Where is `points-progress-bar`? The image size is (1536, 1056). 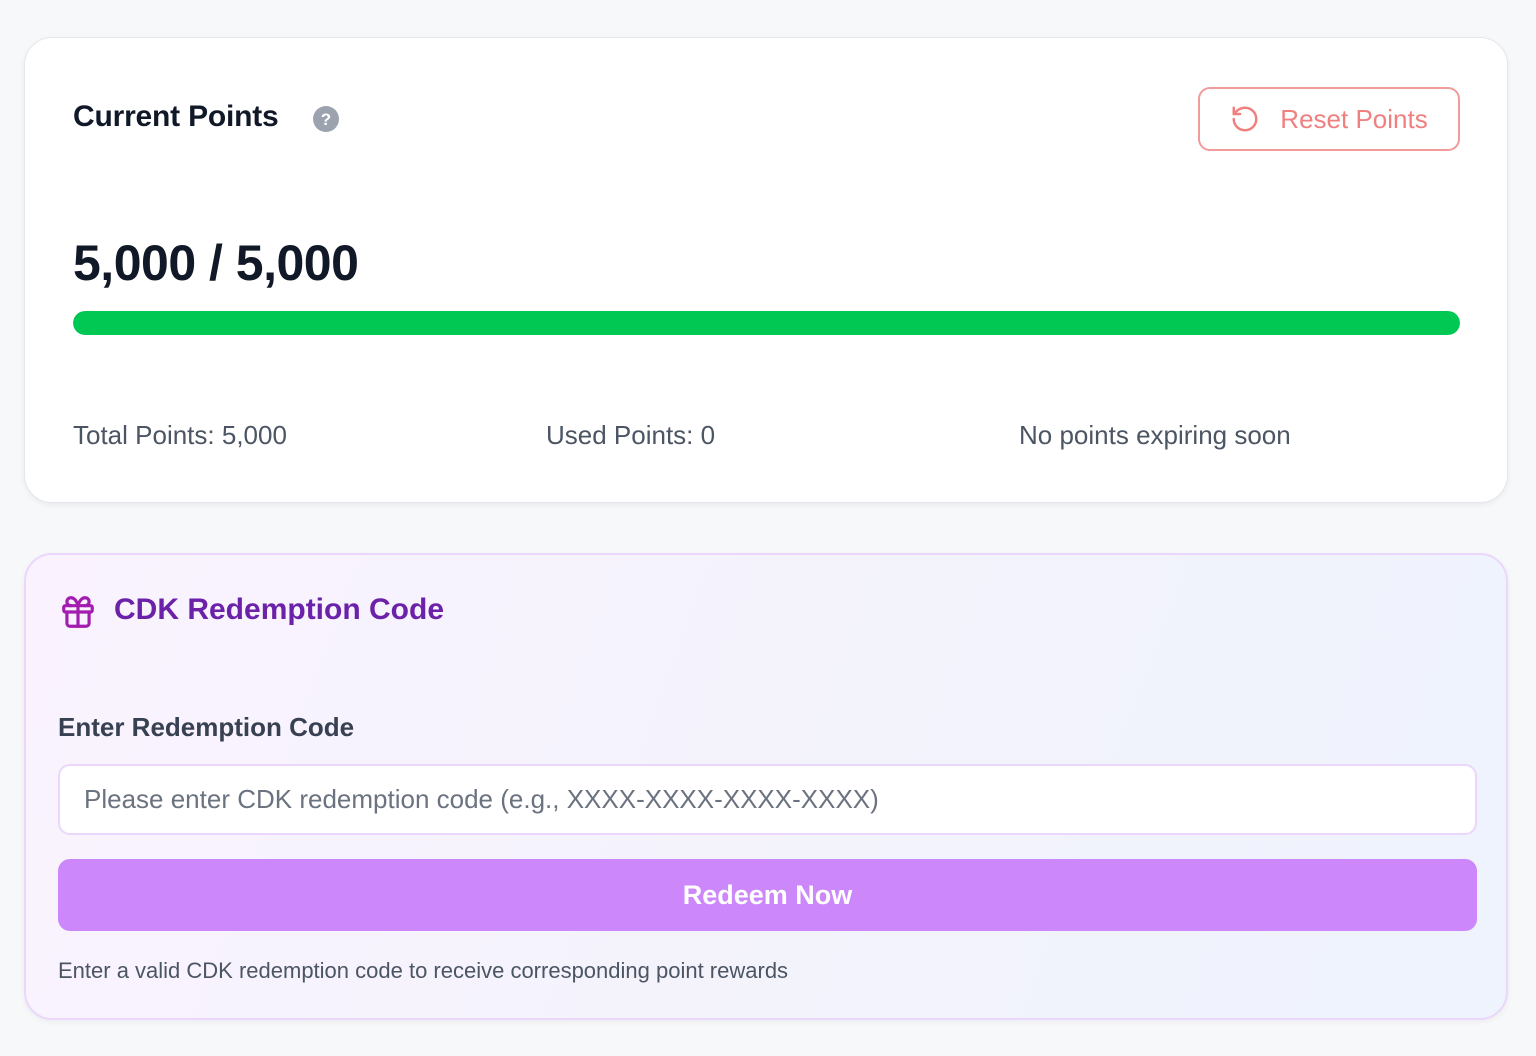
points-progress-bar is located at coordinates (766, 323).